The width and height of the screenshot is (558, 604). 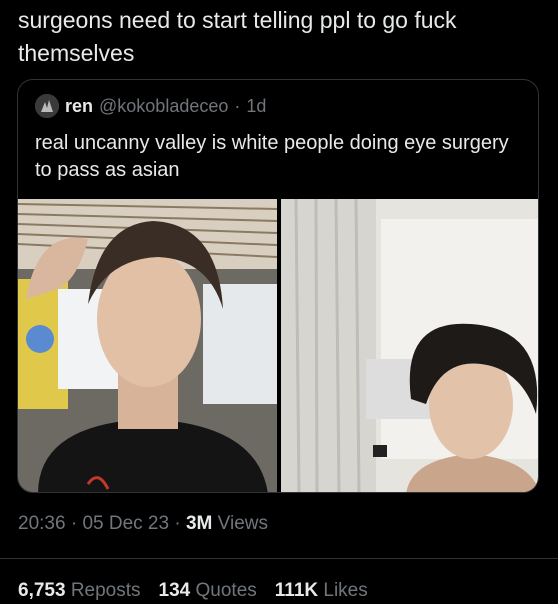 What do you see at coordinates (226, 590) in the screenshot?
I see `quotes-label: Quotes` at bounding box center [226, 590].